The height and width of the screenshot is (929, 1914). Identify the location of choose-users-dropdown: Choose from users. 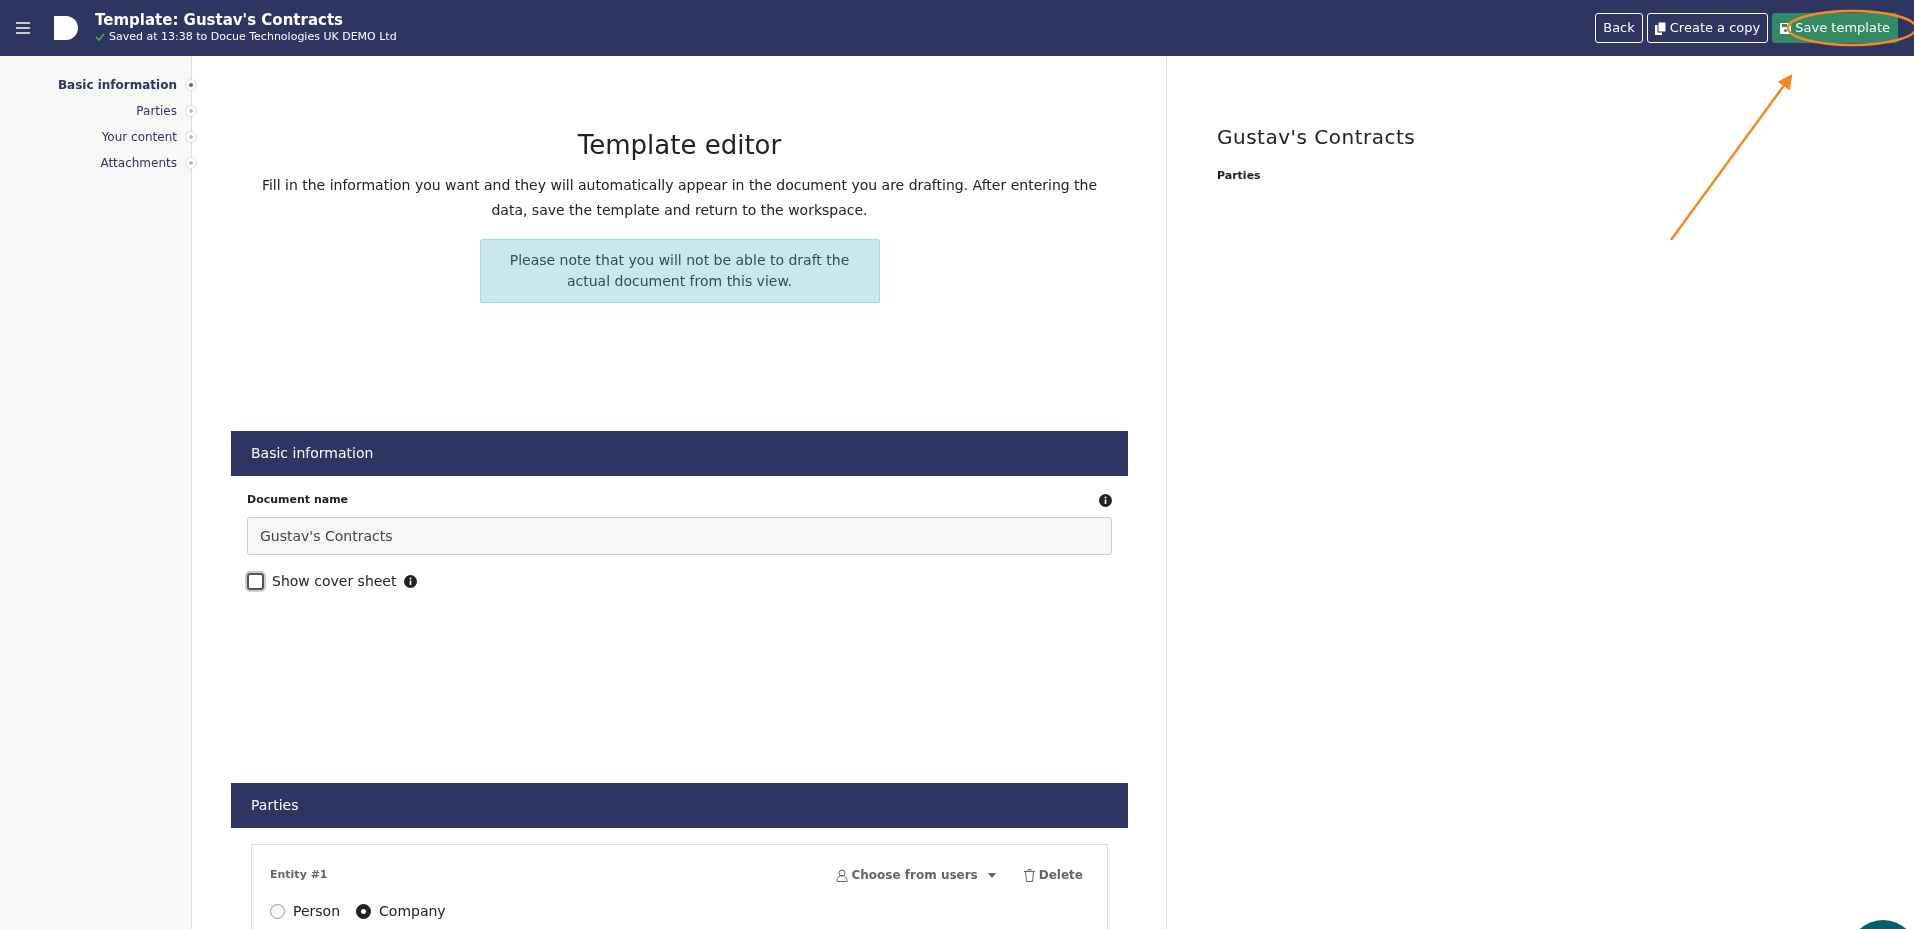
(915, 875).